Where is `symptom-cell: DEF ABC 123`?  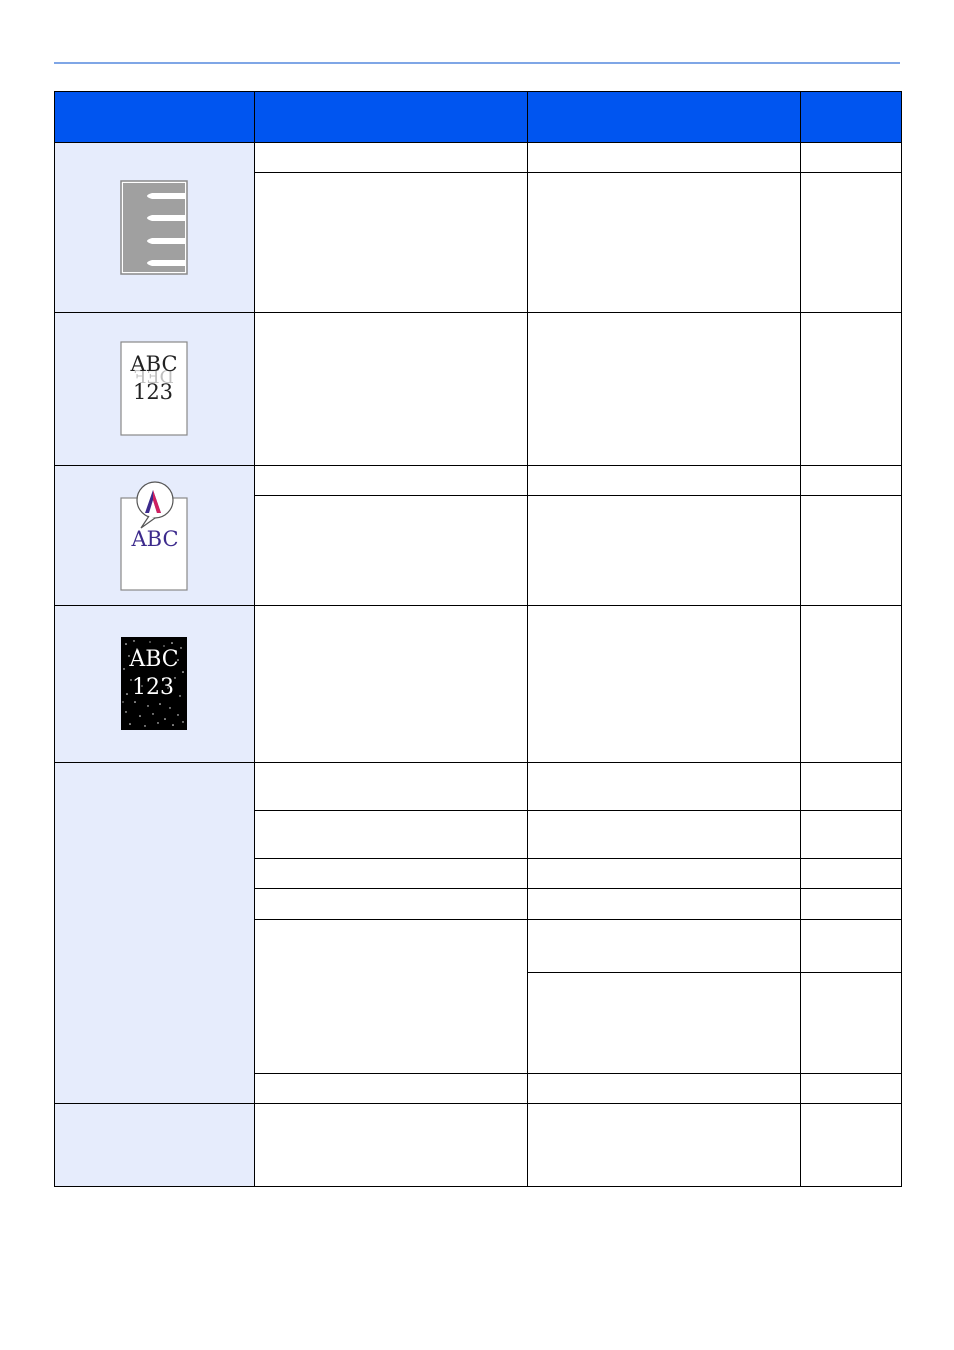
symptom-cell: DEF ABC 123 is located at coordinates (154, 389).